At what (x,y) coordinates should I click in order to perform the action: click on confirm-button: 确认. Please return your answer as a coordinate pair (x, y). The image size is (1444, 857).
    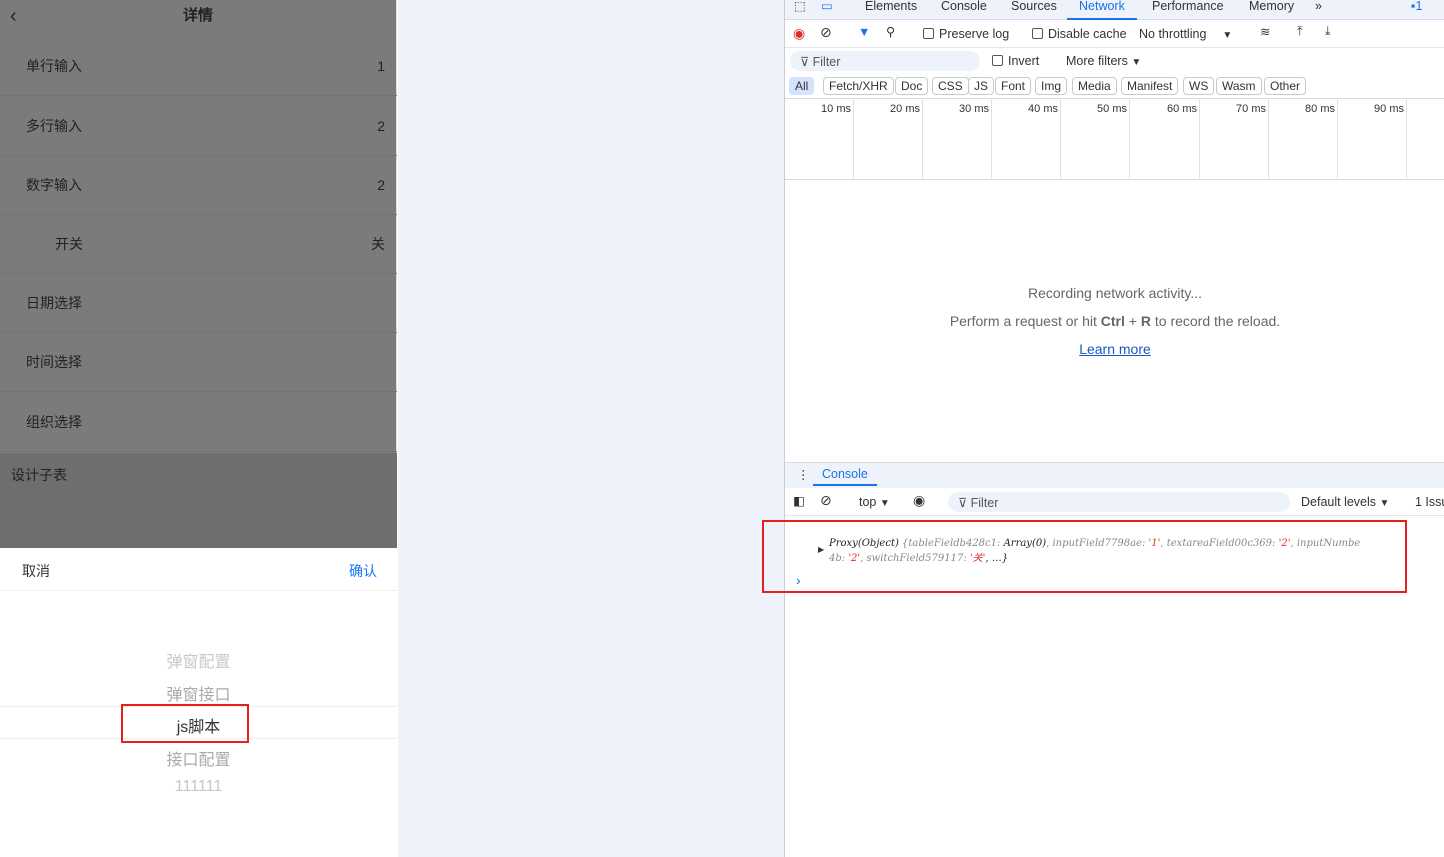
    Looking at the image, I should click on (363, 571).